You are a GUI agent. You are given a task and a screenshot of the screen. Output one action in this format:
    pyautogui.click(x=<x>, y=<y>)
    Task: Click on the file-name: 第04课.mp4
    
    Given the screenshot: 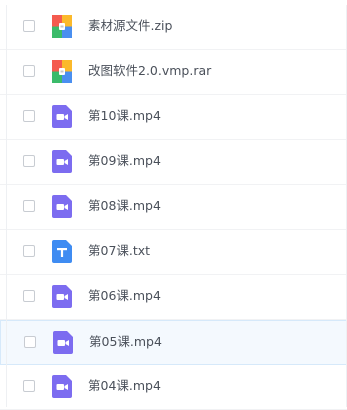 What is the action you would take?
    pyautogui.click(x=124, y=386)
    